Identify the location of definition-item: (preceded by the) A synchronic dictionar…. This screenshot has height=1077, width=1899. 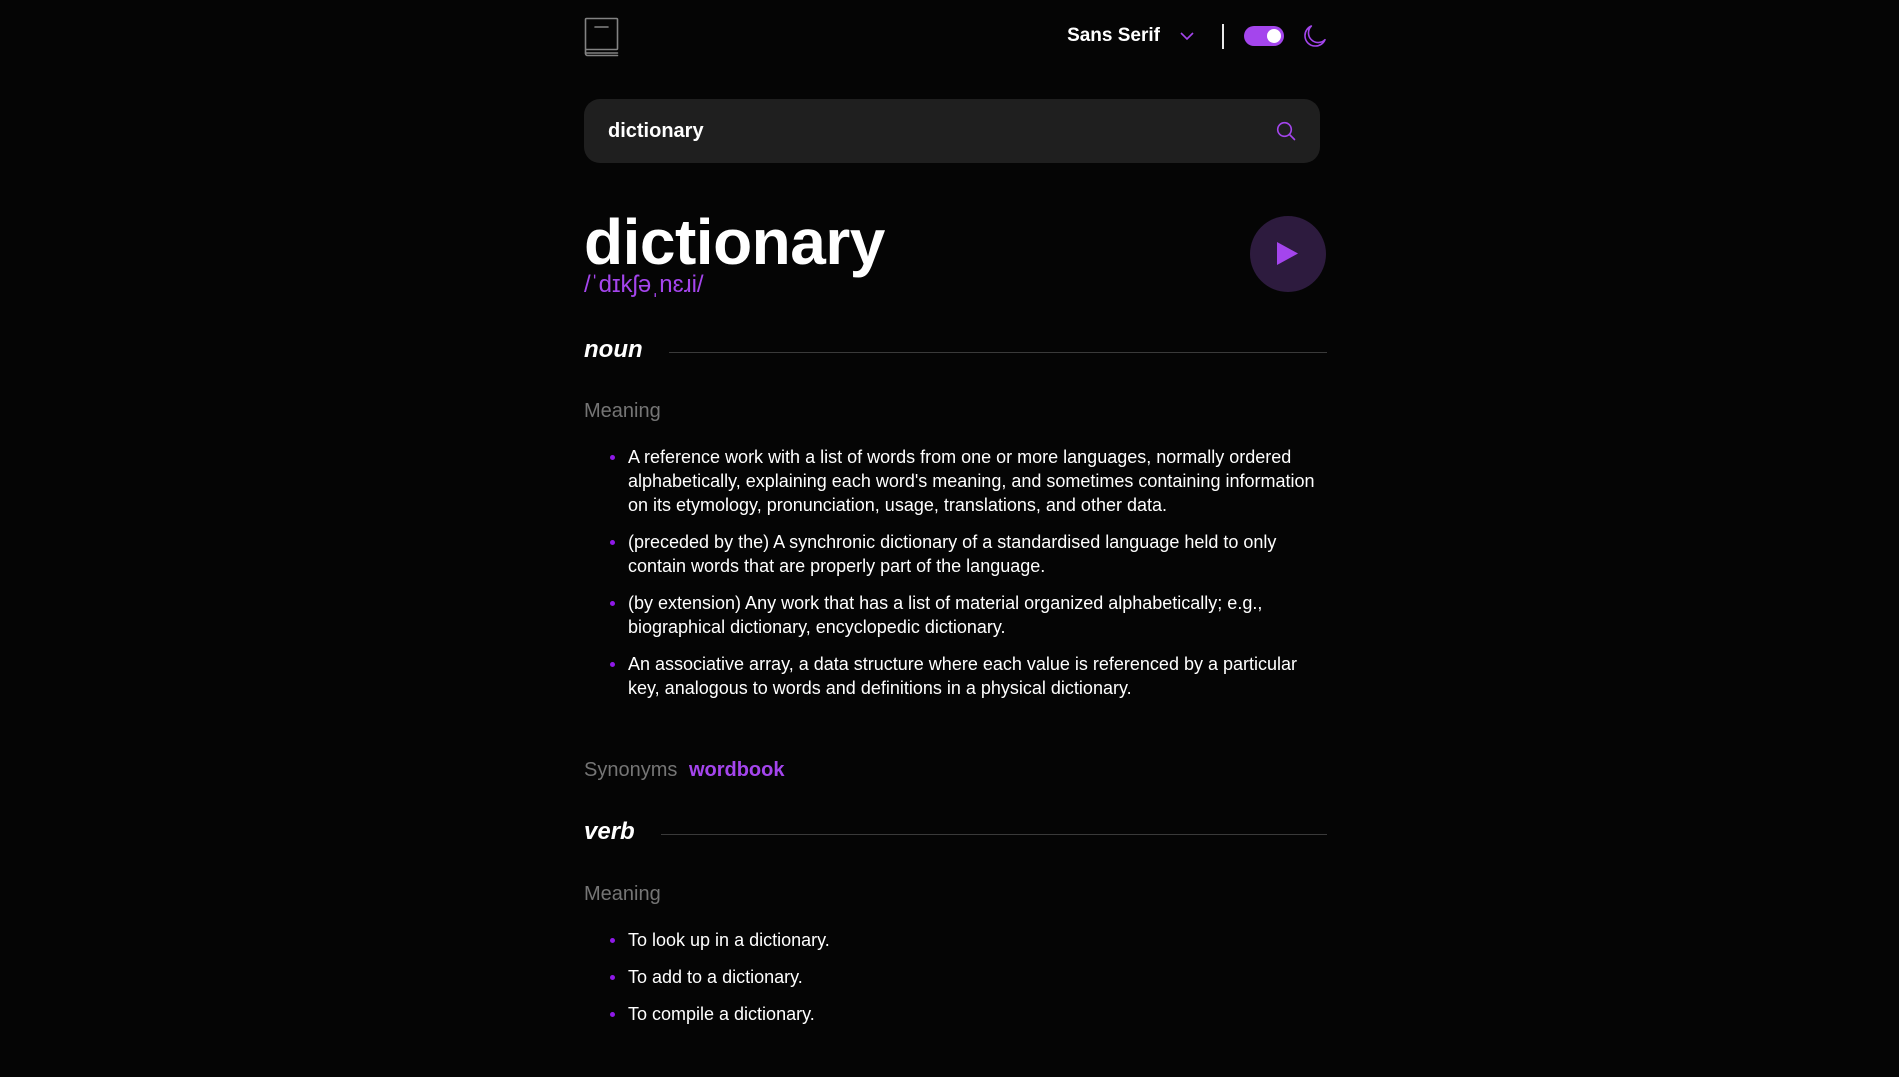
(952, 554).